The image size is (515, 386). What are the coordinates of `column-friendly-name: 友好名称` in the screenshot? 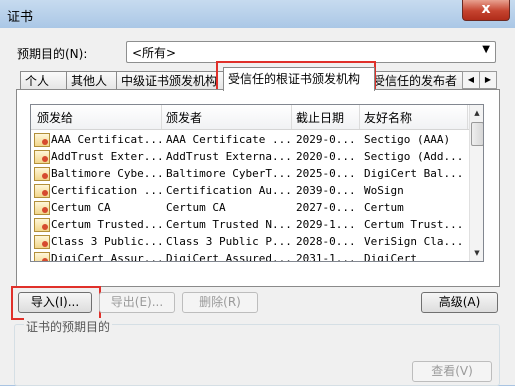 It's located at (388, 117).